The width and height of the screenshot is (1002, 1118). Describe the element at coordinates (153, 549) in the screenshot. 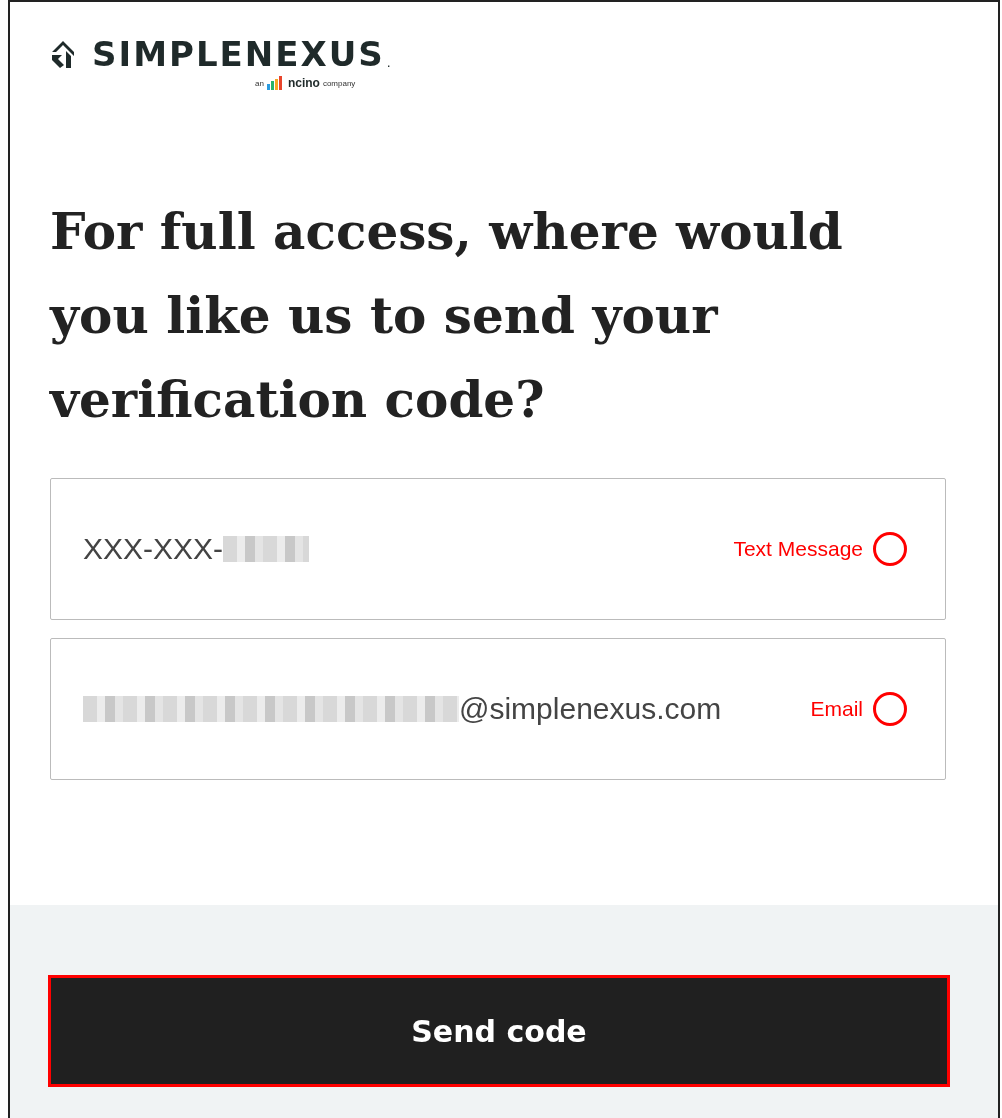

I see `phone-number: XXX-XXX-` at that location.